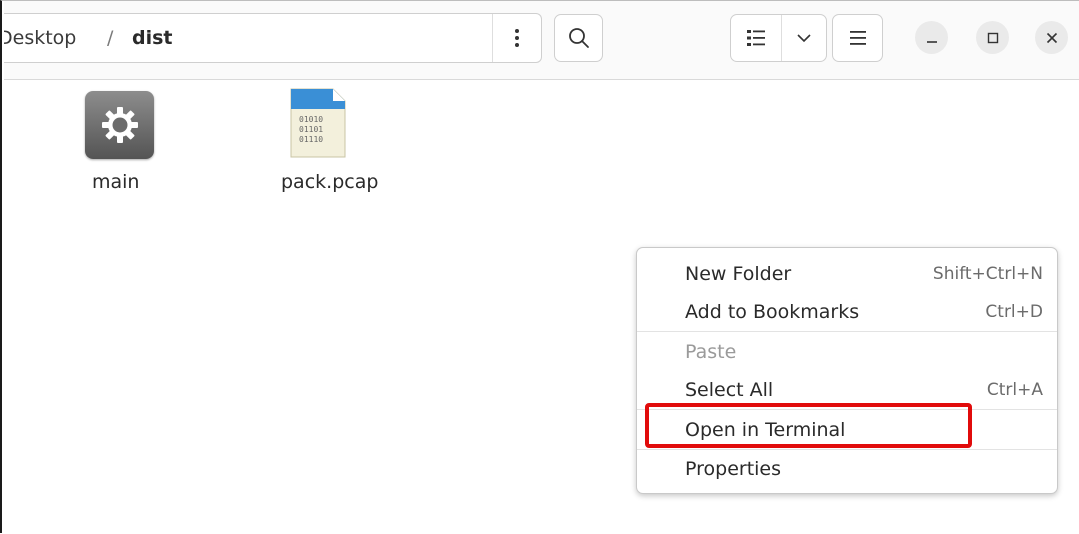  What do you see at coordinates (116, 182) in the screenshot?
I see `file-name: main` at bounding box center [116, 182].